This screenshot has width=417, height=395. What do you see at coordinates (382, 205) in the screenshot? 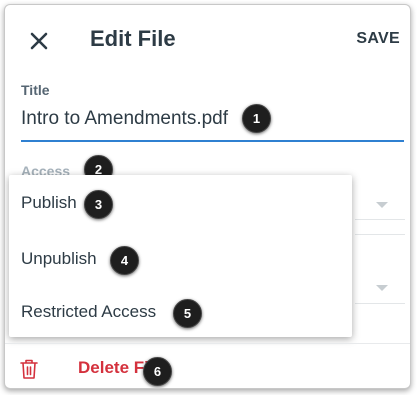
I see `access-dropdown-arrow-icon` at bounding box center [382, 205].